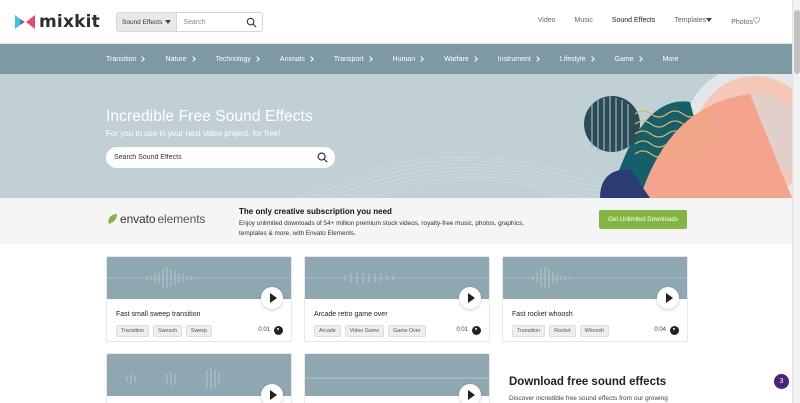  What do you see at coordinates (547, 21) in the screenshot?
I see `nav-video: Video` at bounding box center [547, 21].